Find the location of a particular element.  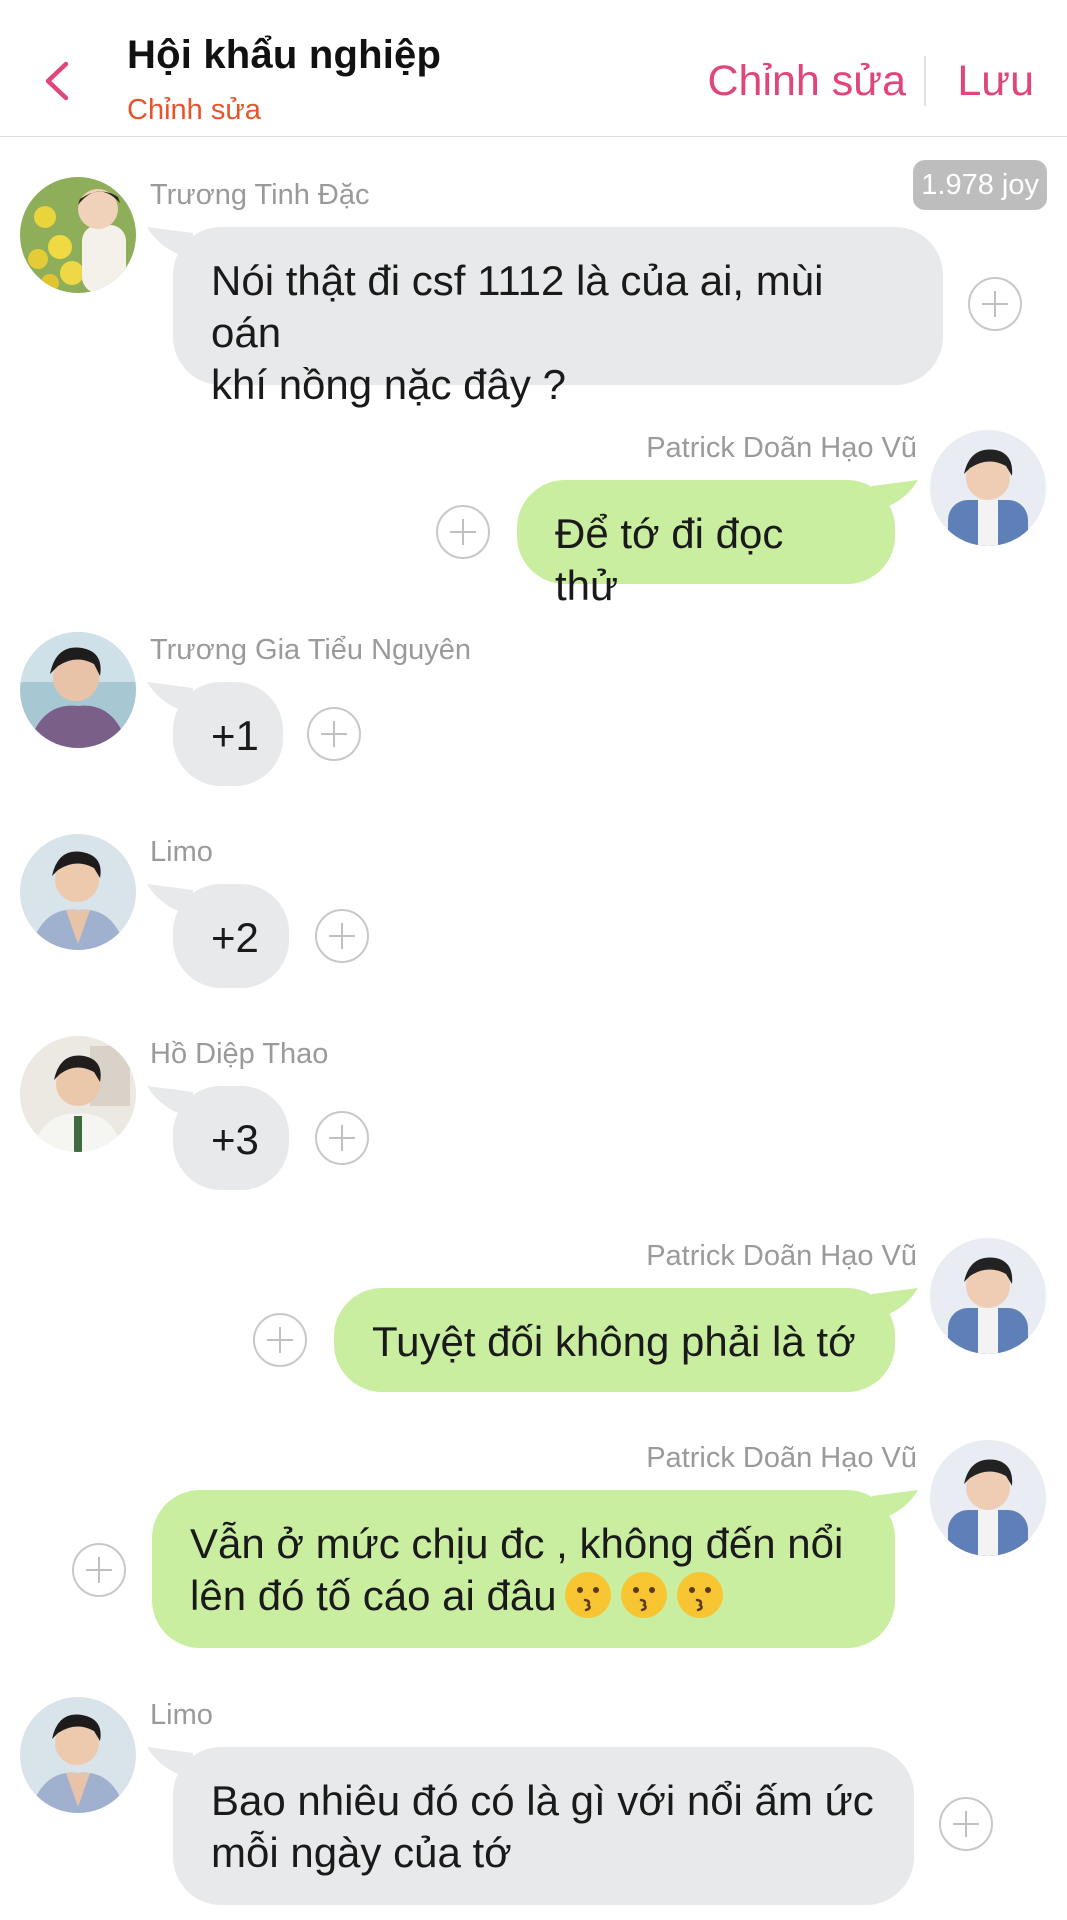

sender-name: Hồ Diệp Thao is located at coordinates (239, 1054).